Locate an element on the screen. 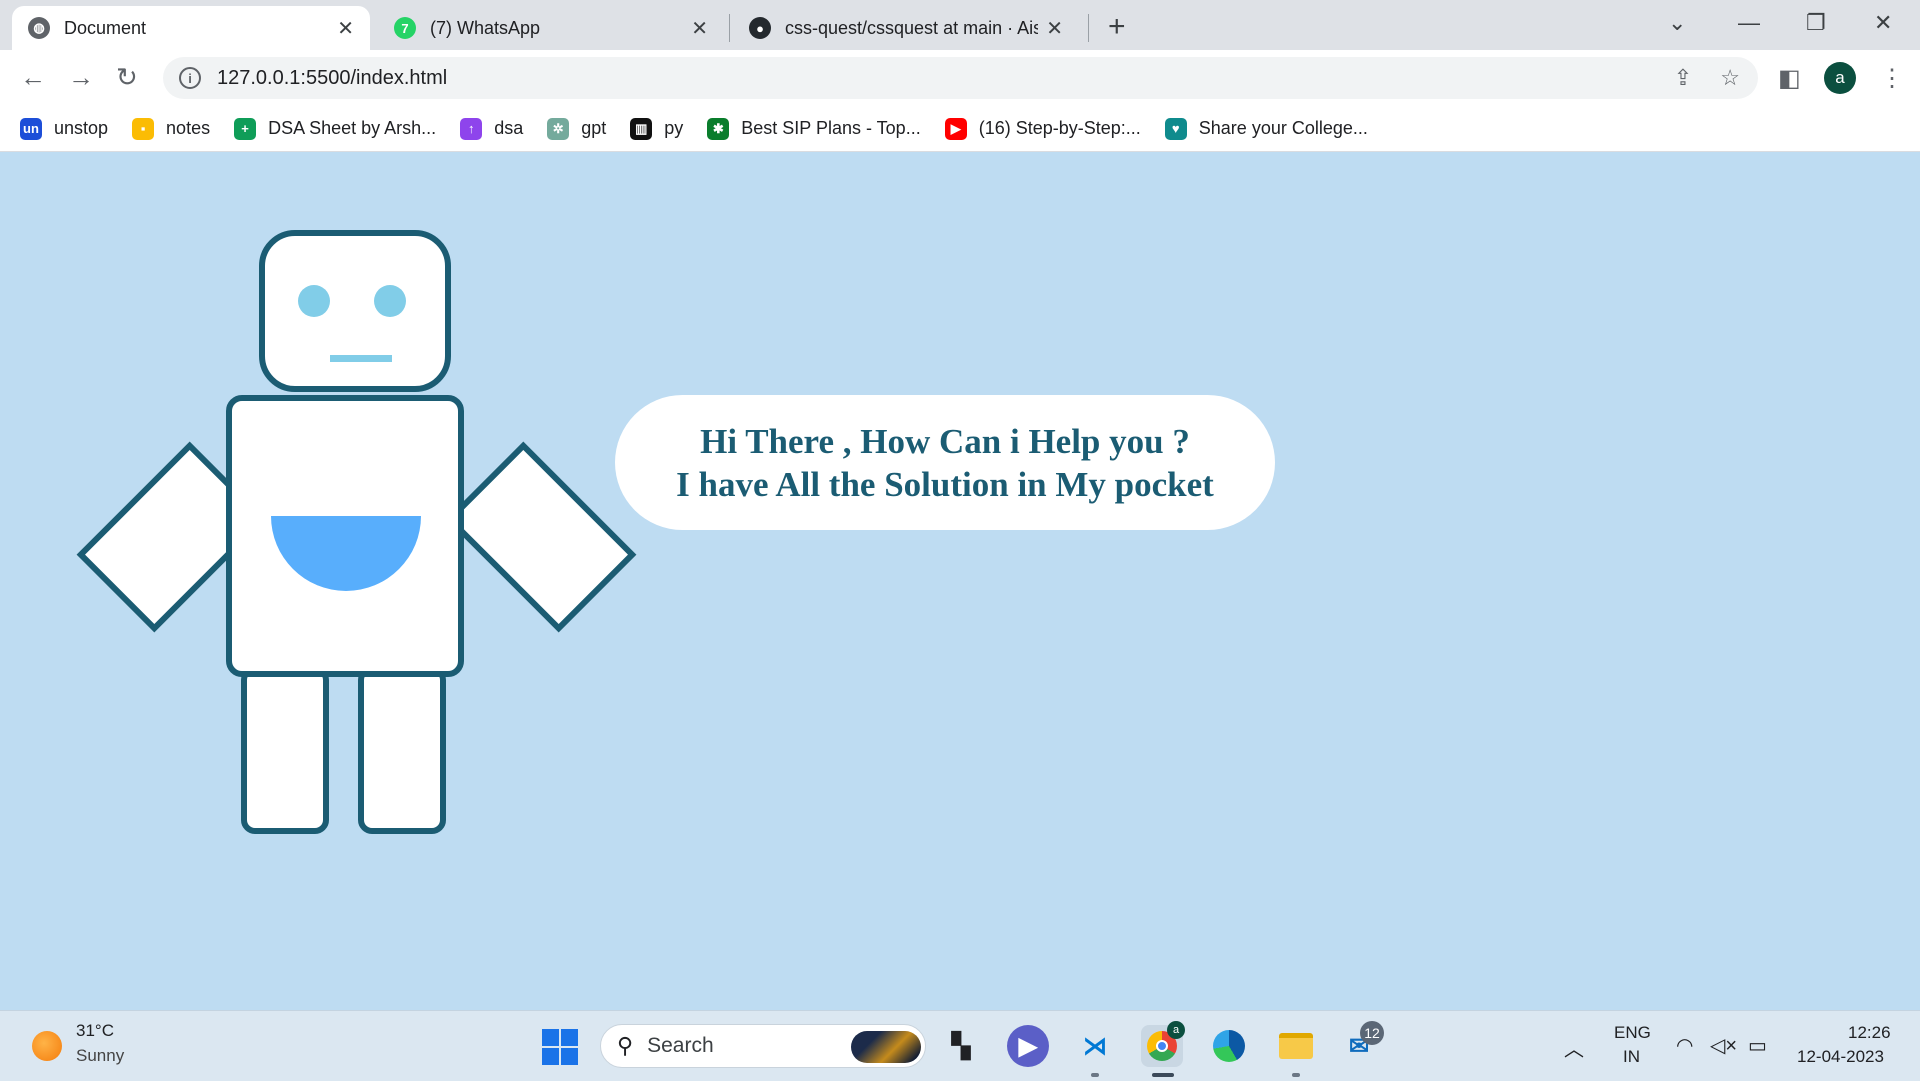 The image size is (1920, 1081). address-bar: i 127.0.0.1:5500/index.html ⇪ ☆ is located at coordinates (960, 78).